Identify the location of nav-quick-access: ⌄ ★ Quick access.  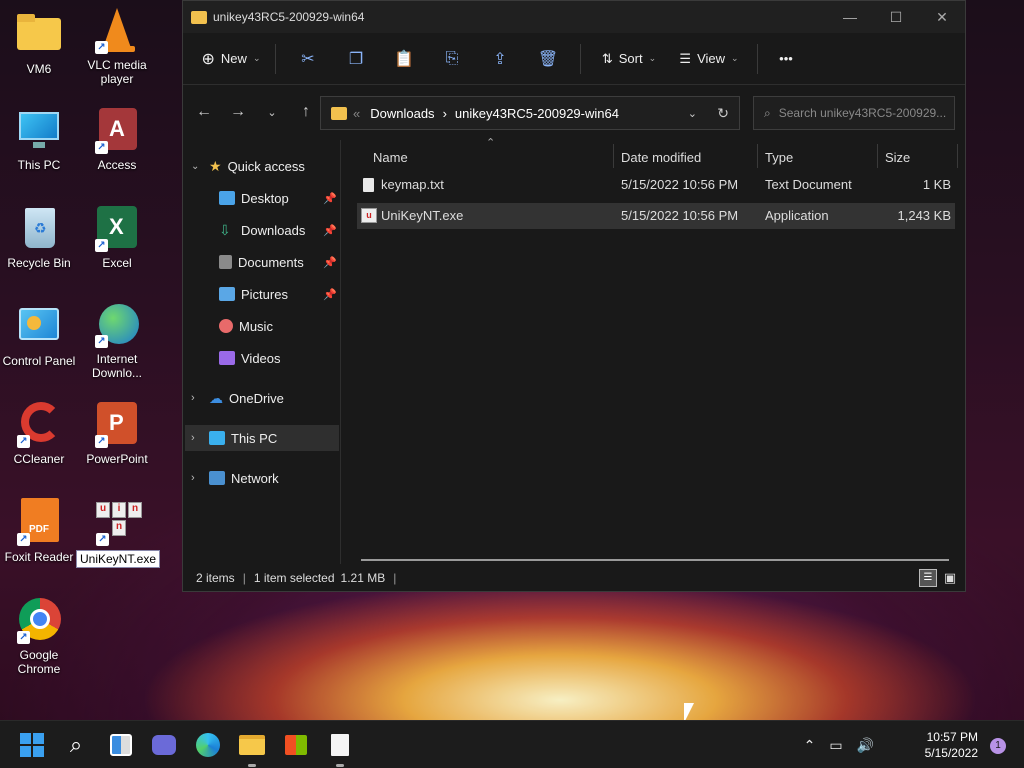
(248, 166).